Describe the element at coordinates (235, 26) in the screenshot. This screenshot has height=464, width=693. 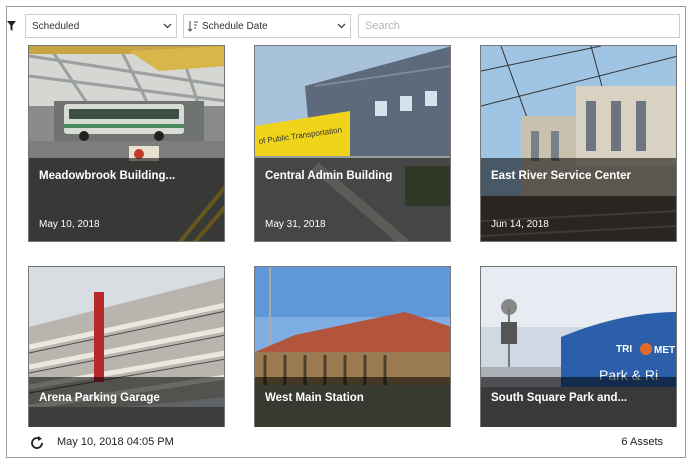
I see `sort-value: Schedule Date` at that location.